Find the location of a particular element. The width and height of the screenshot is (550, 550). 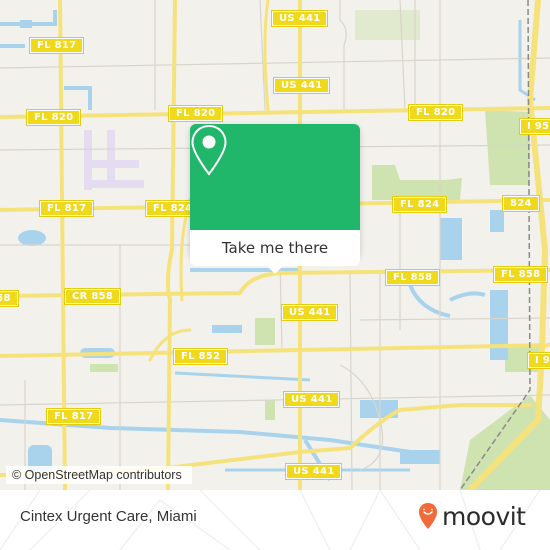

route-shield-858: 858 is located at coordinates (9, 298).